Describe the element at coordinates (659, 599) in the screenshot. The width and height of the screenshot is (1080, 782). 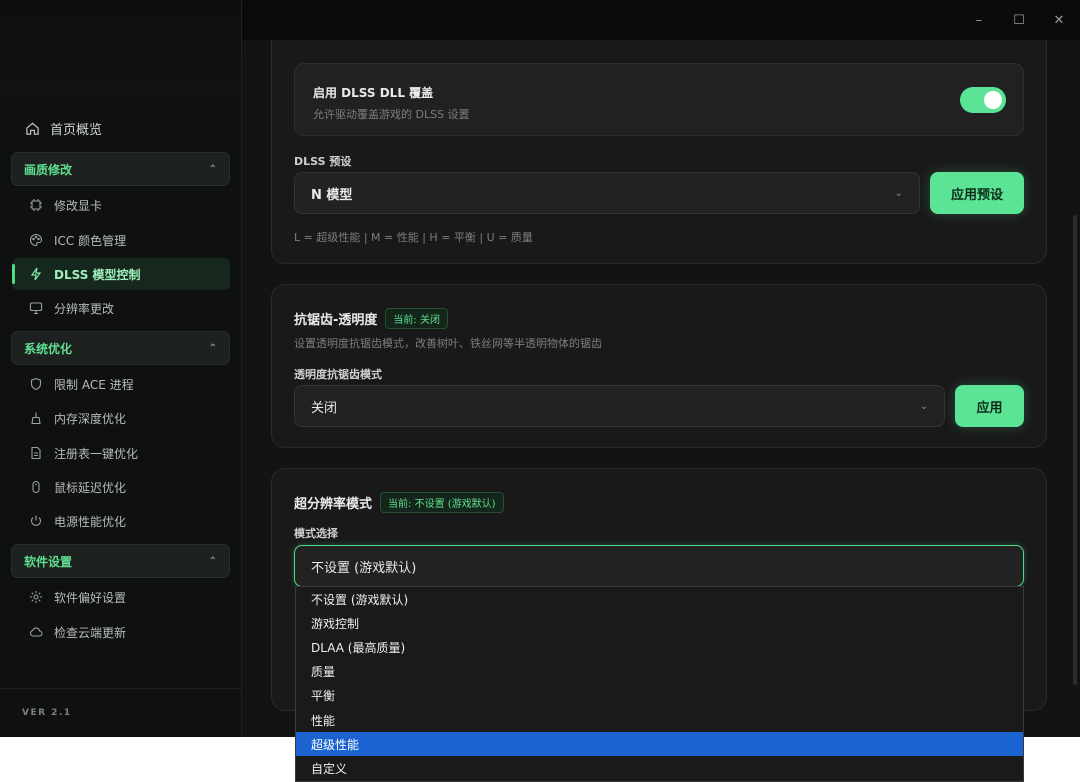
I see `dropdown-option: 不设置 (游戏默认)` at that location.